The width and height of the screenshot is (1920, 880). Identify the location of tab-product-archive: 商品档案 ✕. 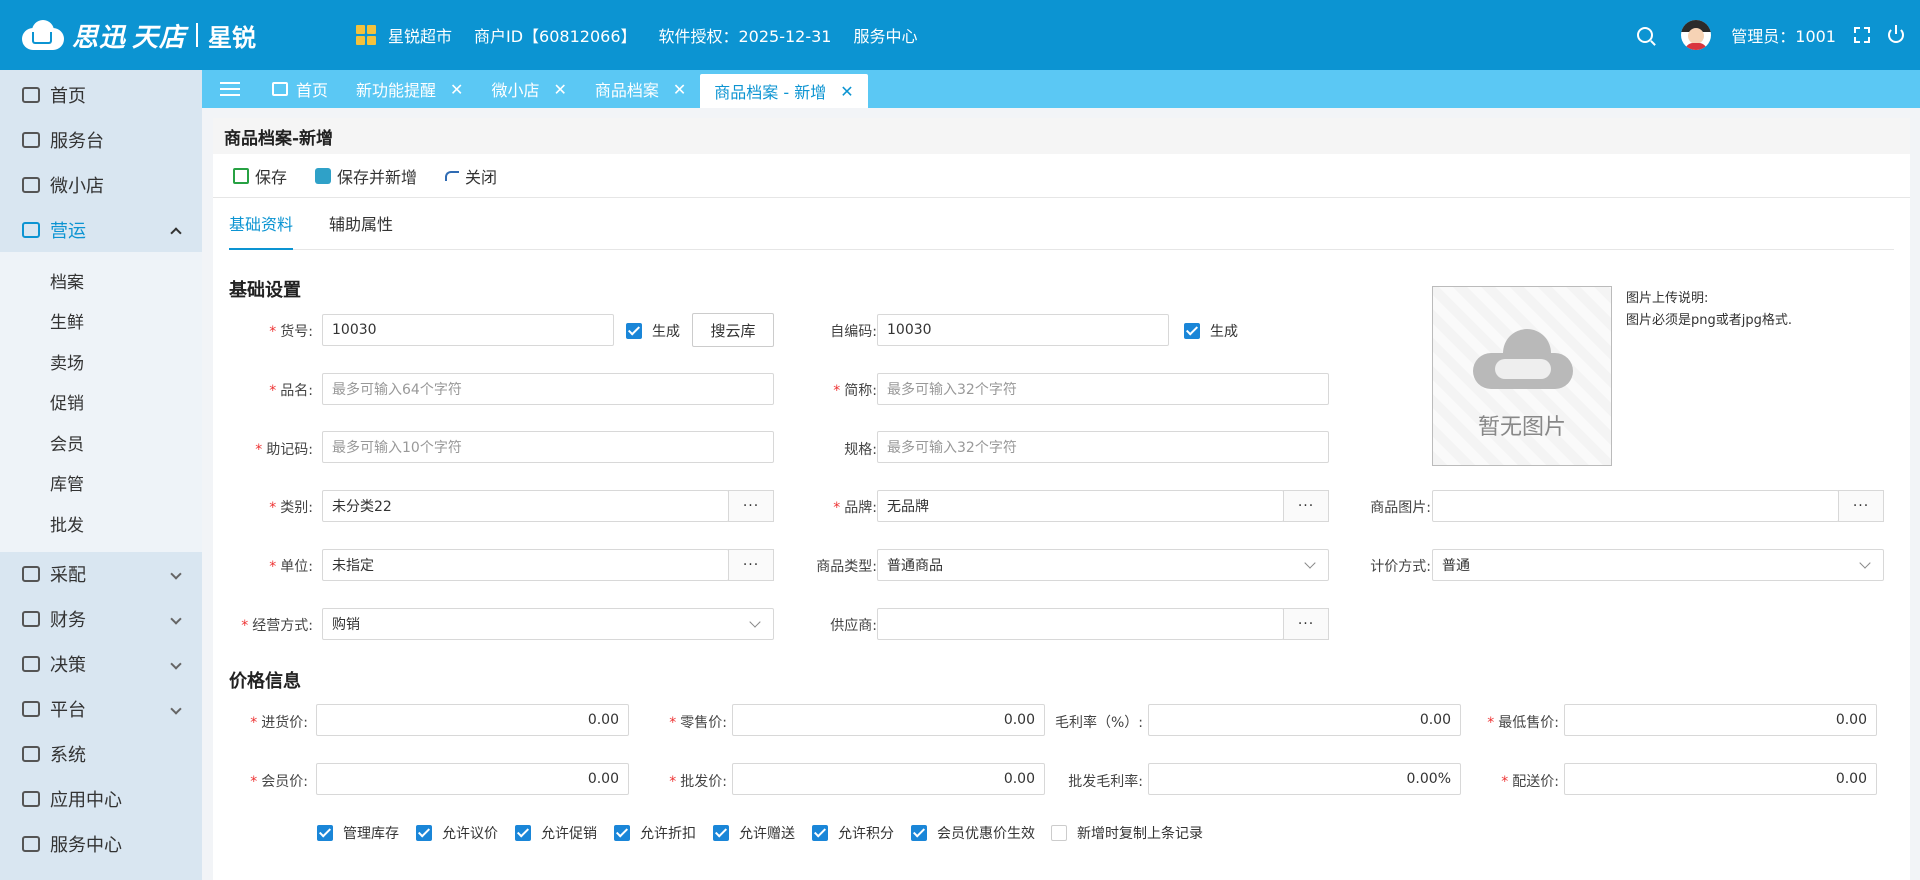
(640, 89).